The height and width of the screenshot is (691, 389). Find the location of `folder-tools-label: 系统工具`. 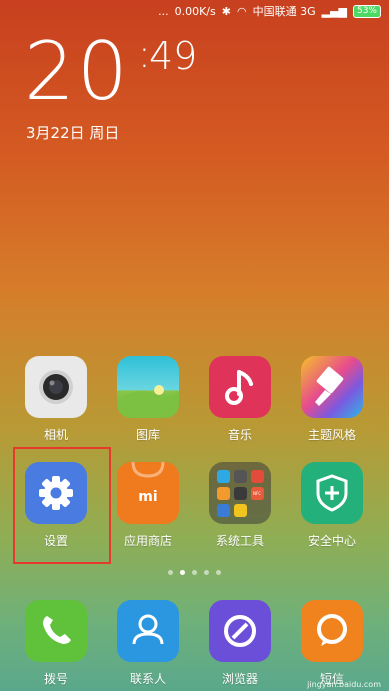

folder-tools-label: 系统工具 is located at coordinates (239, 541).